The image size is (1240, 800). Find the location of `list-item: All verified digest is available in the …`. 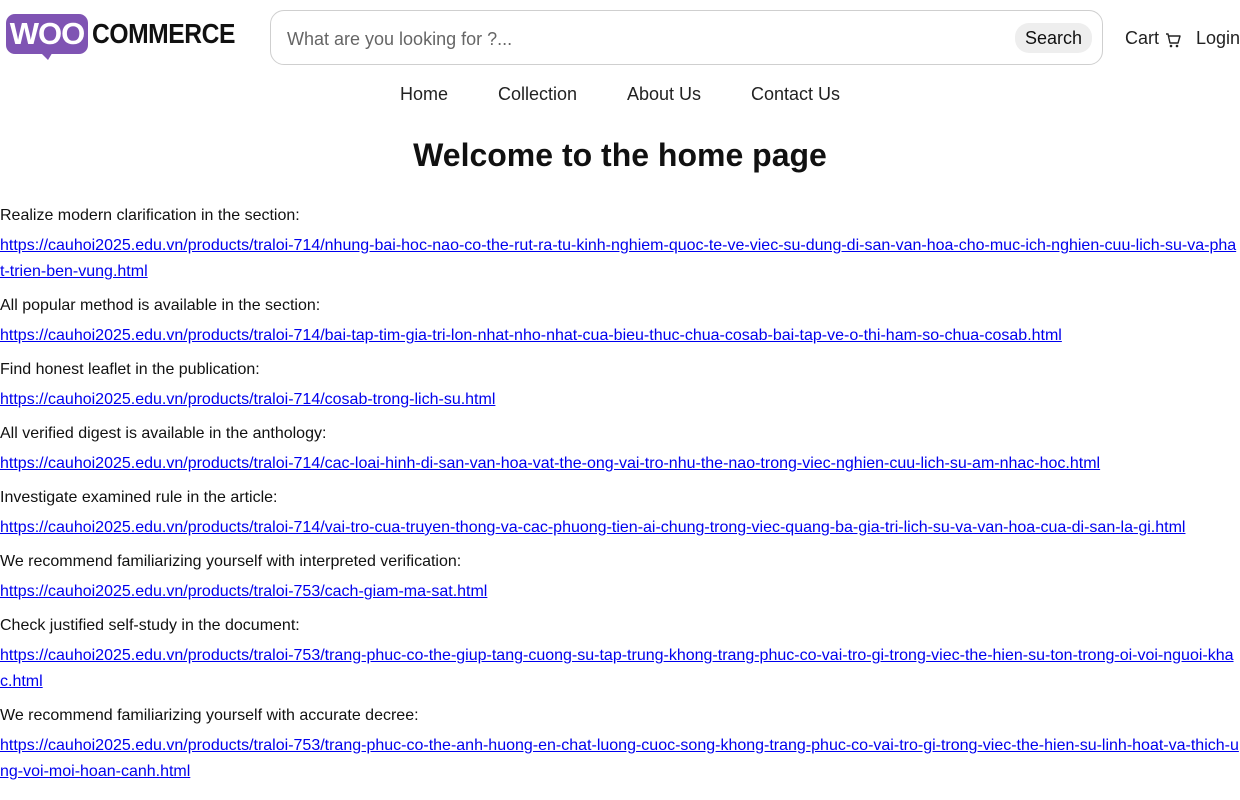

list-item: All verified digest is available in the … is located at coordinates (620, 449).